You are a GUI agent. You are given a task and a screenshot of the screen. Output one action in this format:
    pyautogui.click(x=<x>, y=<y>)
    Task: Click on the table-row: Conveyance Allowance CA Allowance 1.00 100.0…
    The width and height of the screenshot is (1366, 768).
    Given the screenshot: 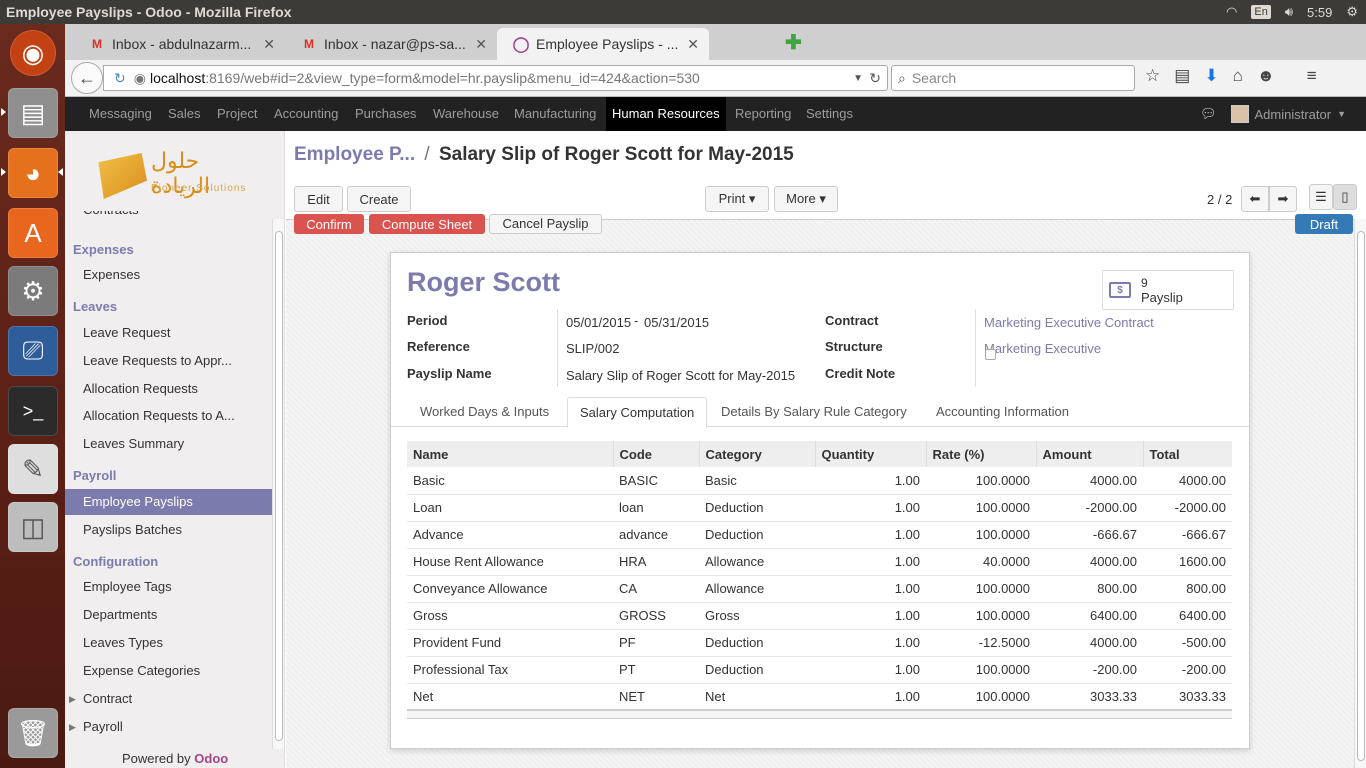 What is the action you would take?
    pyautogui.click(x=819, y=589)
    